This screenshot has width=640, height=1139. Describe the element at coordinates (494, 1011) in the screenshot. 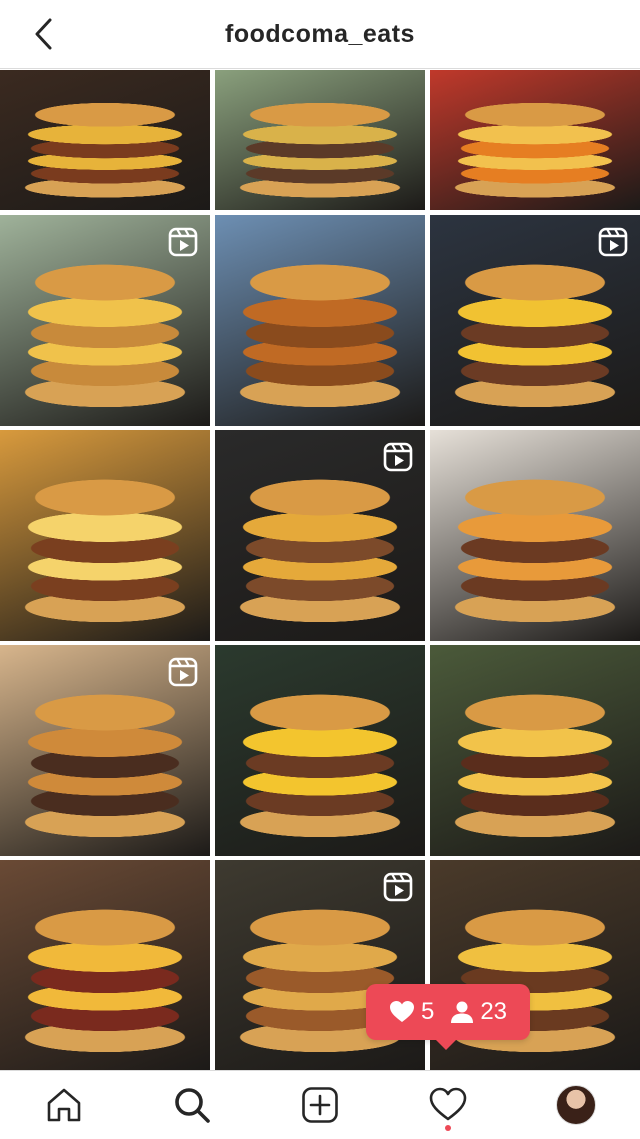

I see `followers-count: 23` at that location.